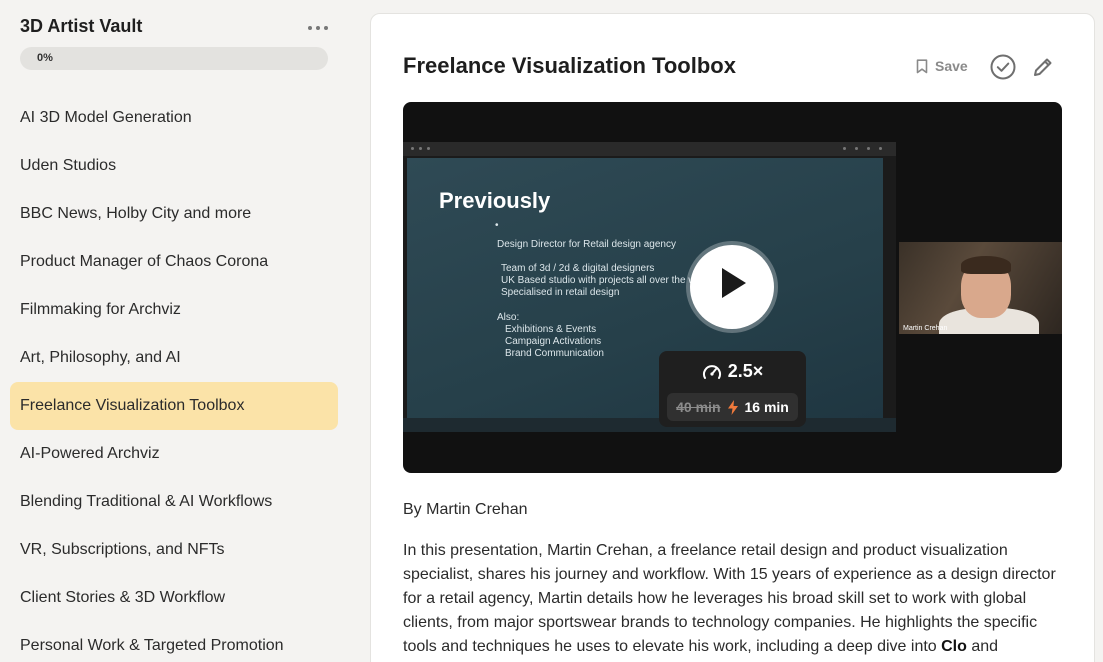 The height and width of the screenshot is (662, 1103). I want to click on slide-also: Also:, so click(508, 317).